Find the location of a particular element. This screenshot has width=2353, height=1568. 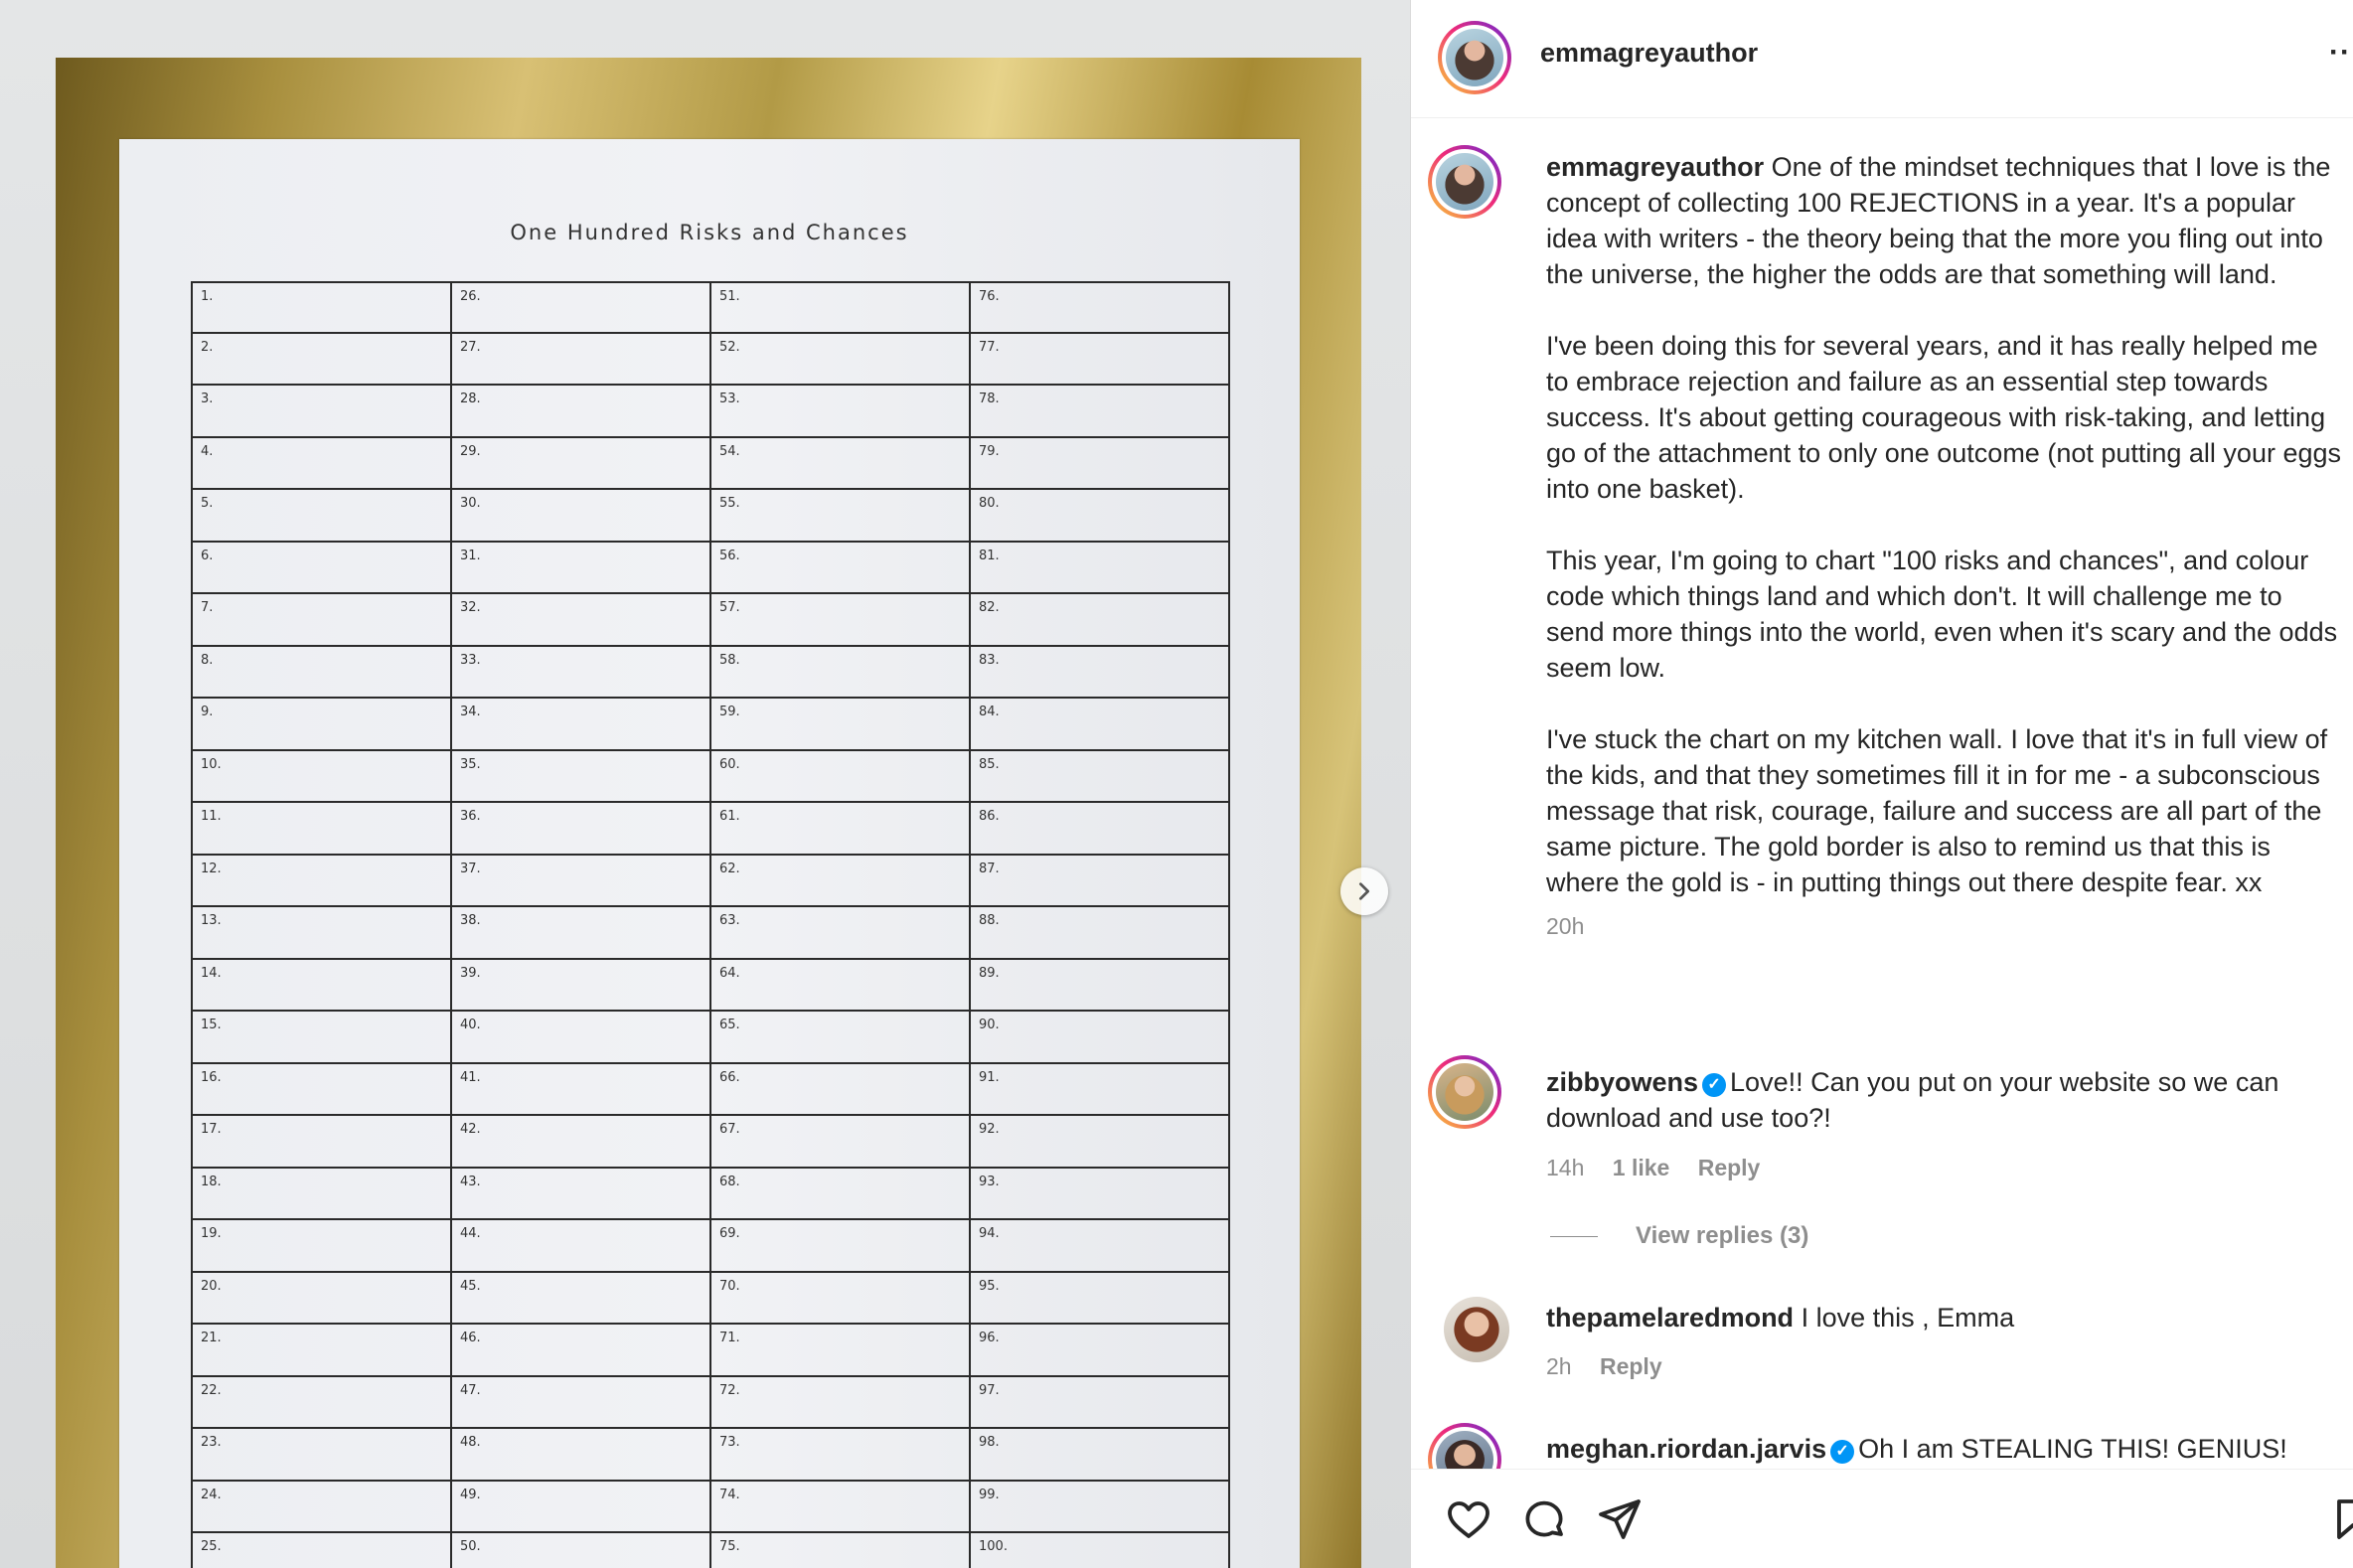

chart-cell-number: 48. is located at coordinates (470, 1443).